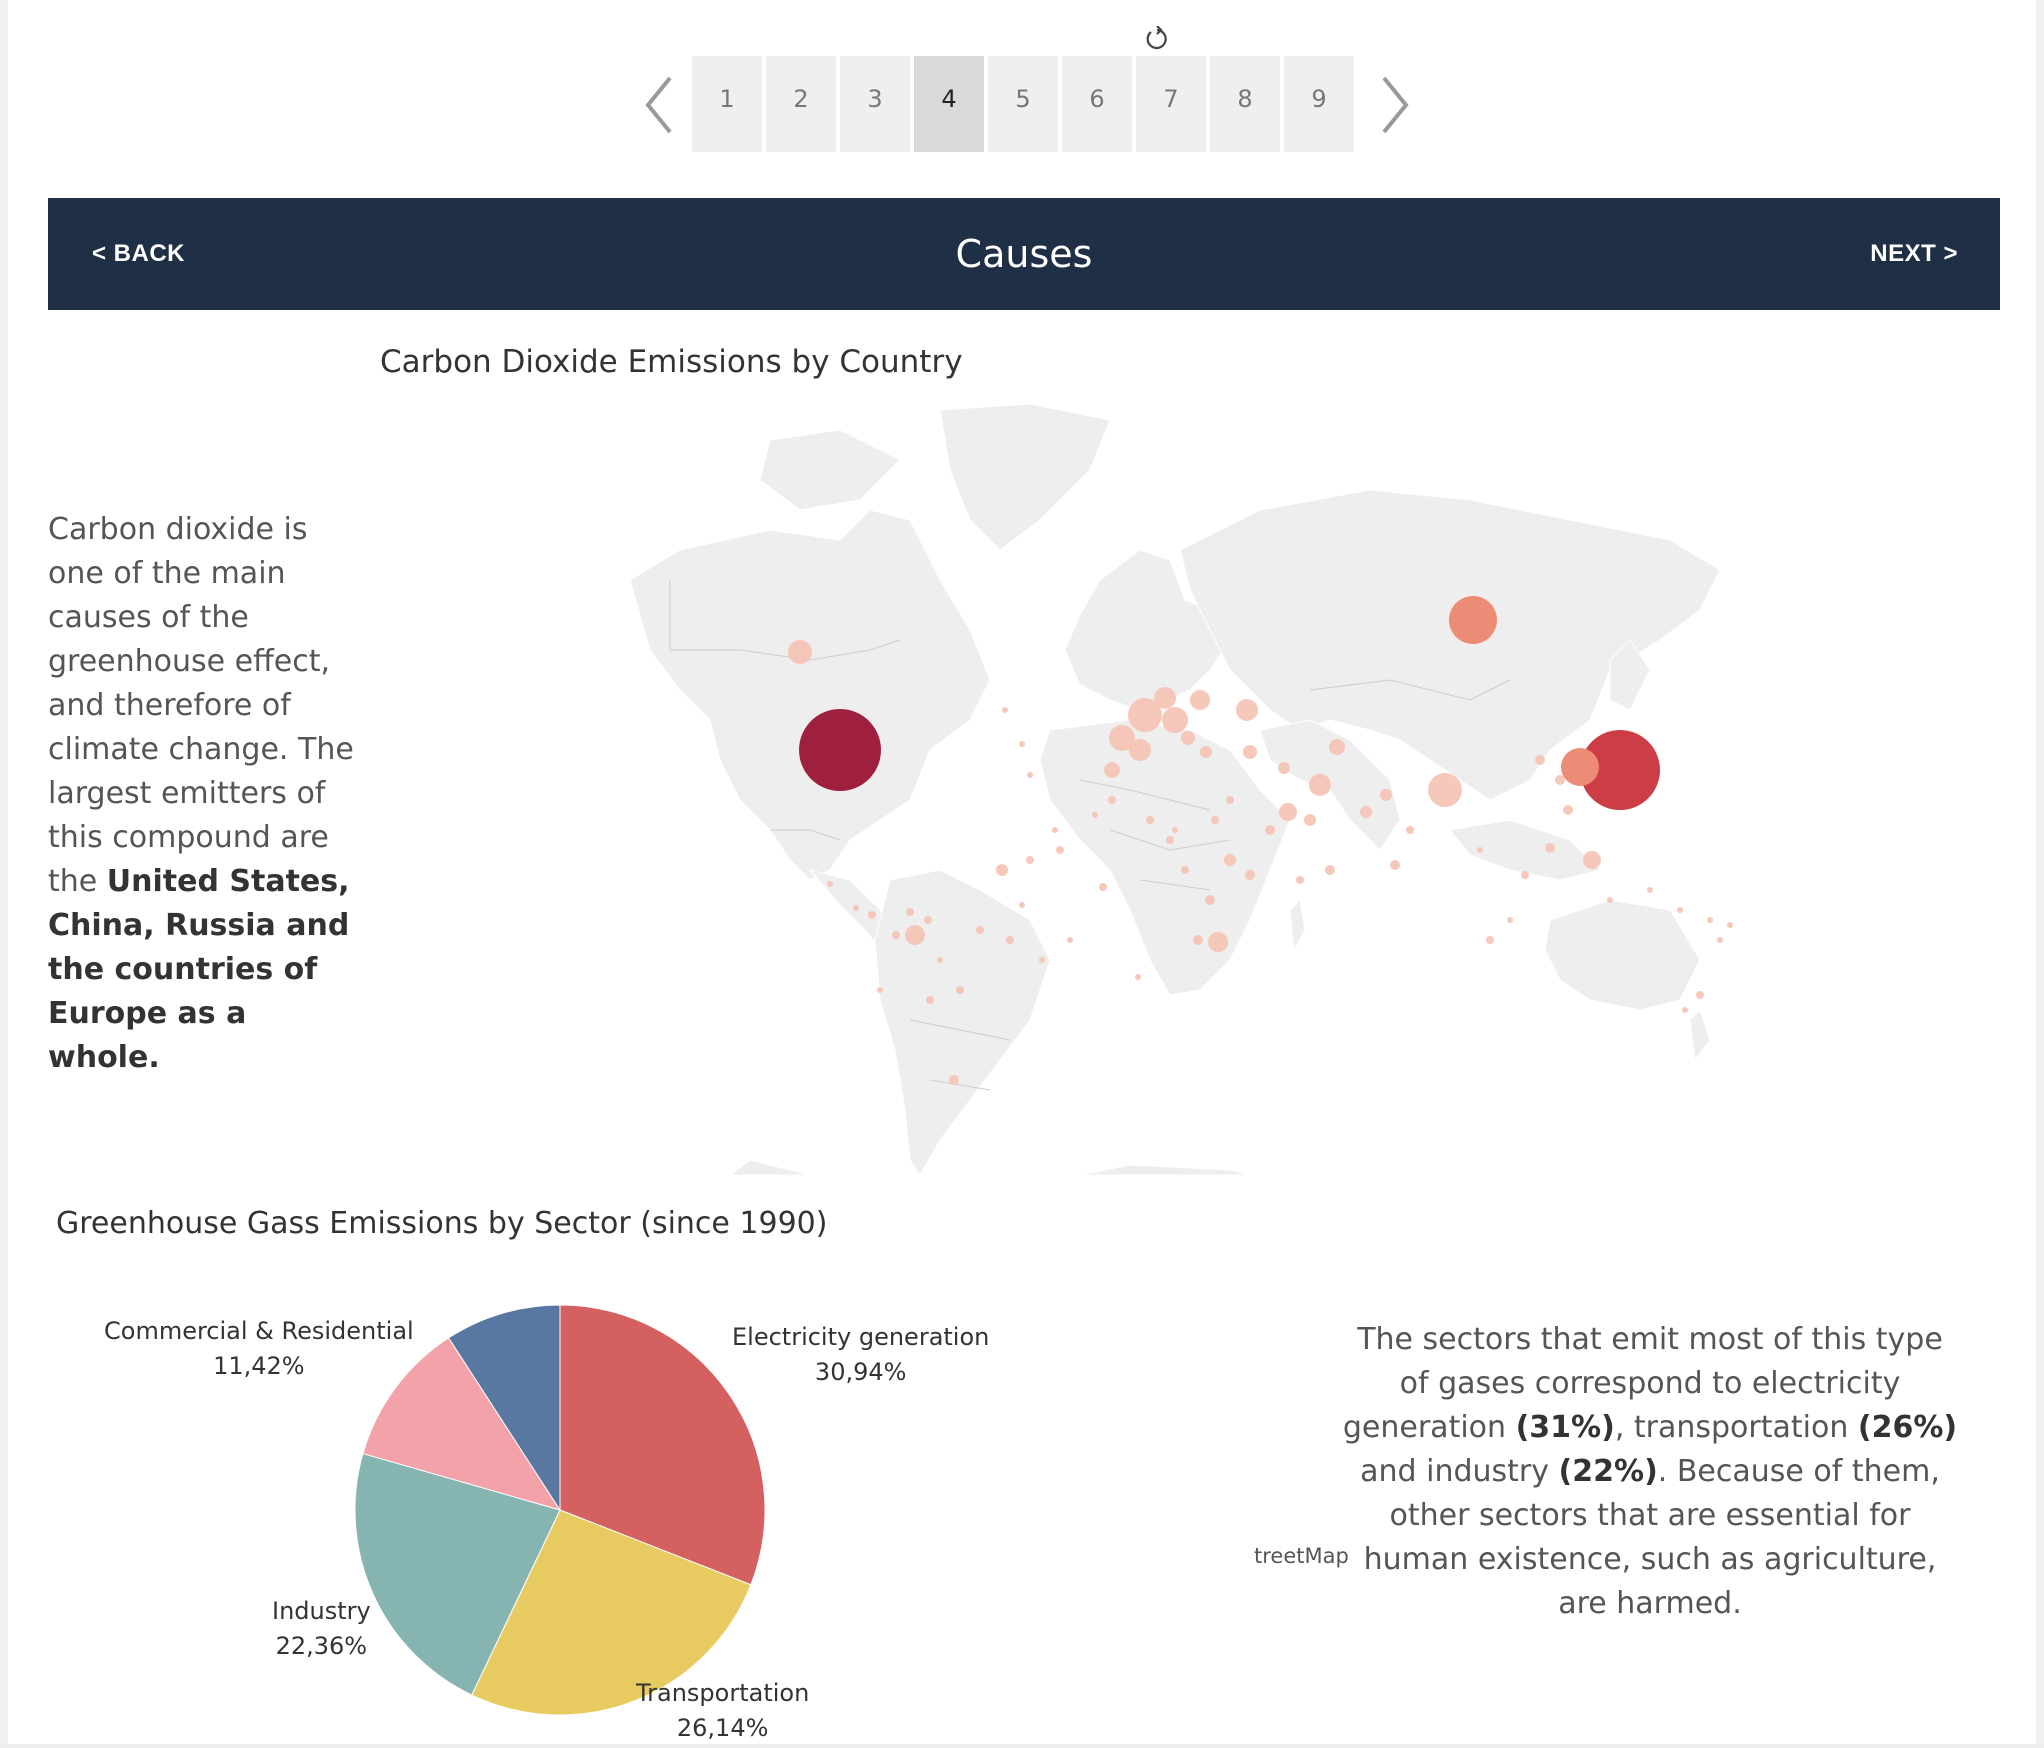 This screenshot has width=2044, height=1748. I want to click on page-button-6: 6, so click(1097, 104).